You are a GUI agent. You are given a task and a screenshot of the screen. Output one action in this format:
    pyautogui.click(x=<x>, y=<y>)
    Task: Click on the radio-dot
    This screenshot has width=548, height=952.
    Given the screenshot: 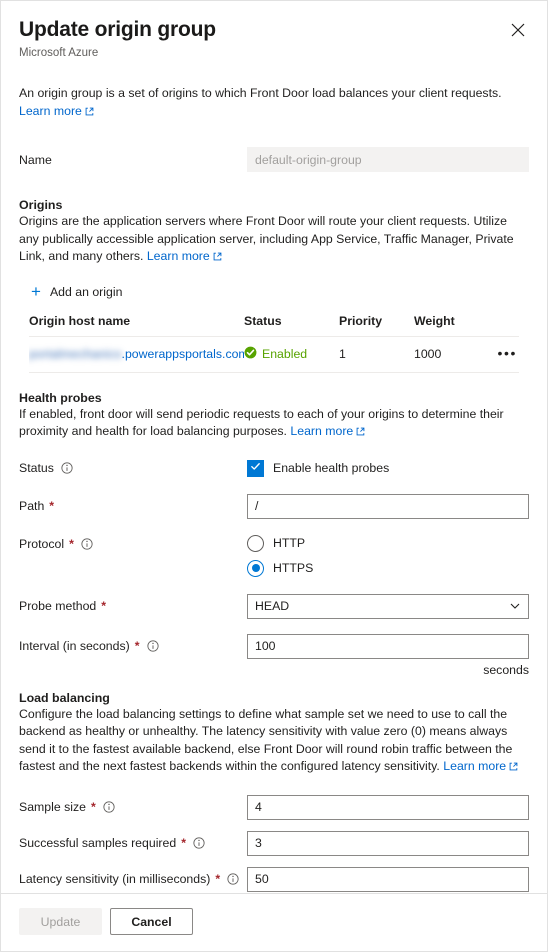 What is the action you would take?
    pyautogui.click(x=255, y=568)
    